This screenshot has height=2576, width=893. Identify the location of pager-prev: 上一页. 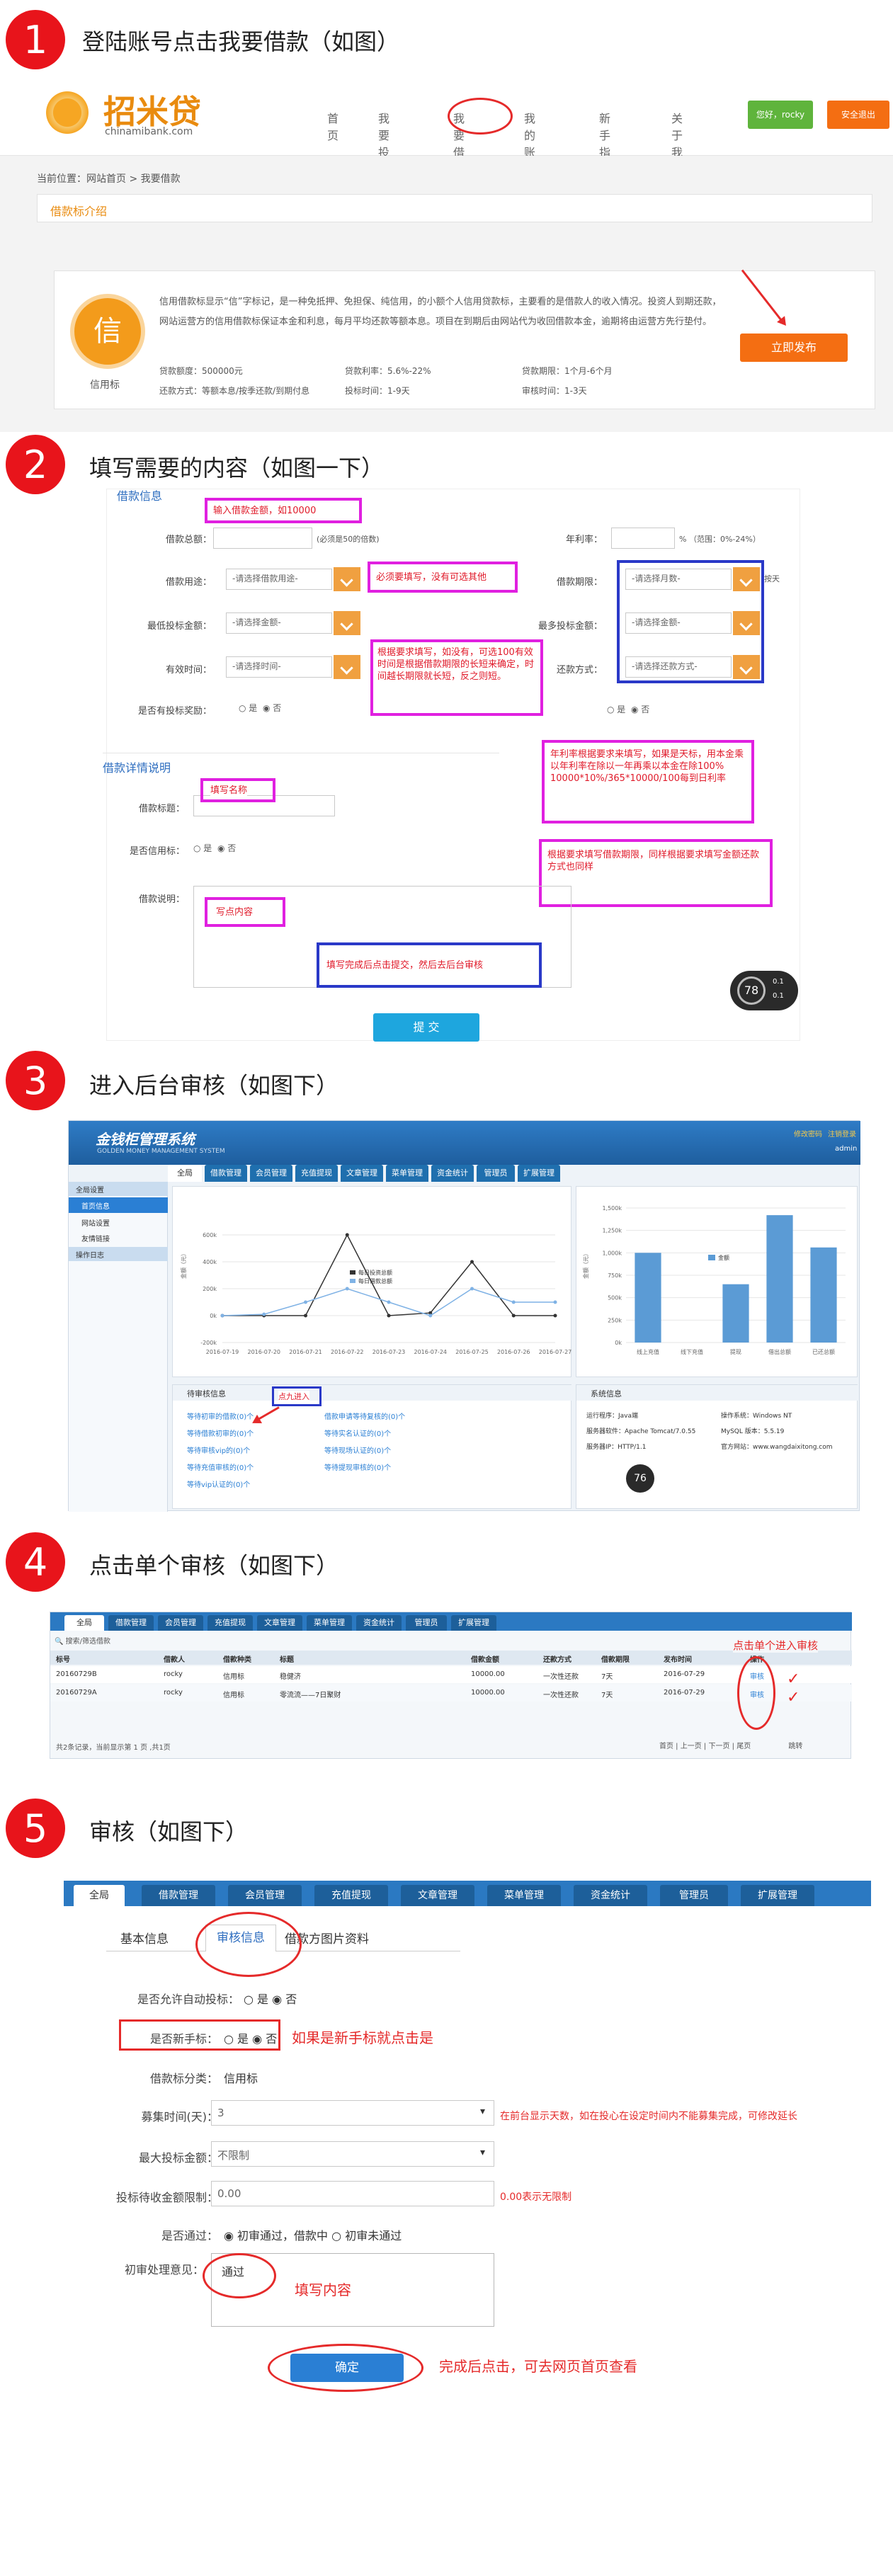
(692, 1747).